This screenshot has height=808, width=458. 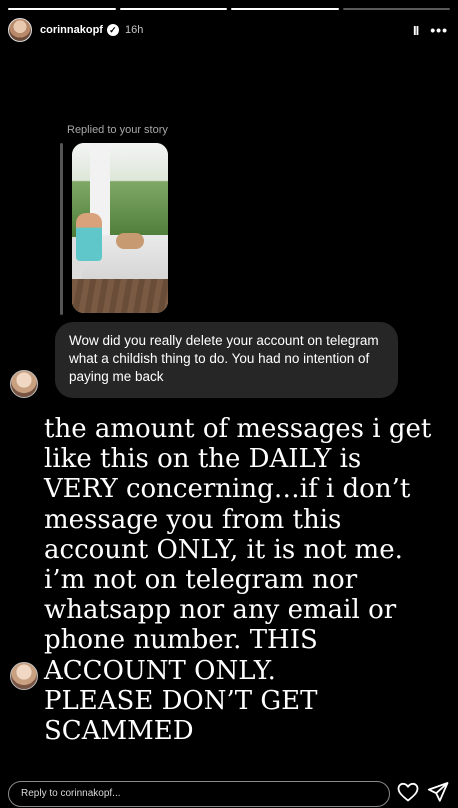 I want to click on story-header: corinnakopf ✓ 16h II •••, so click(x=228, y=30).